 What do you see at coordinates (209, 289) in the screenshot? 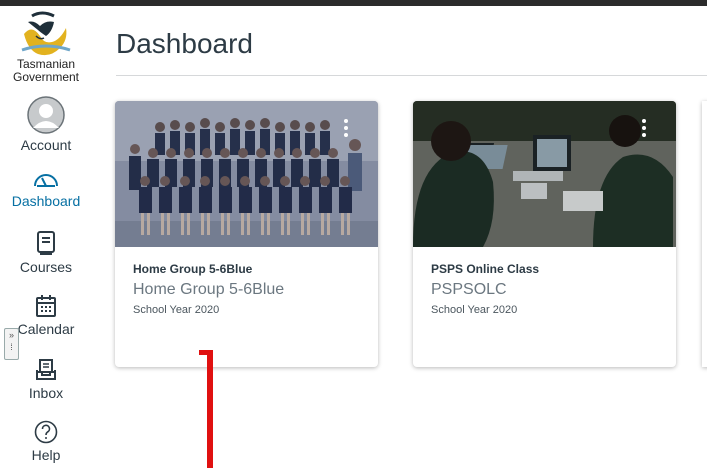
I see `card-course-code: Home Group 5-6Blue` at bounding box center [209, 289].